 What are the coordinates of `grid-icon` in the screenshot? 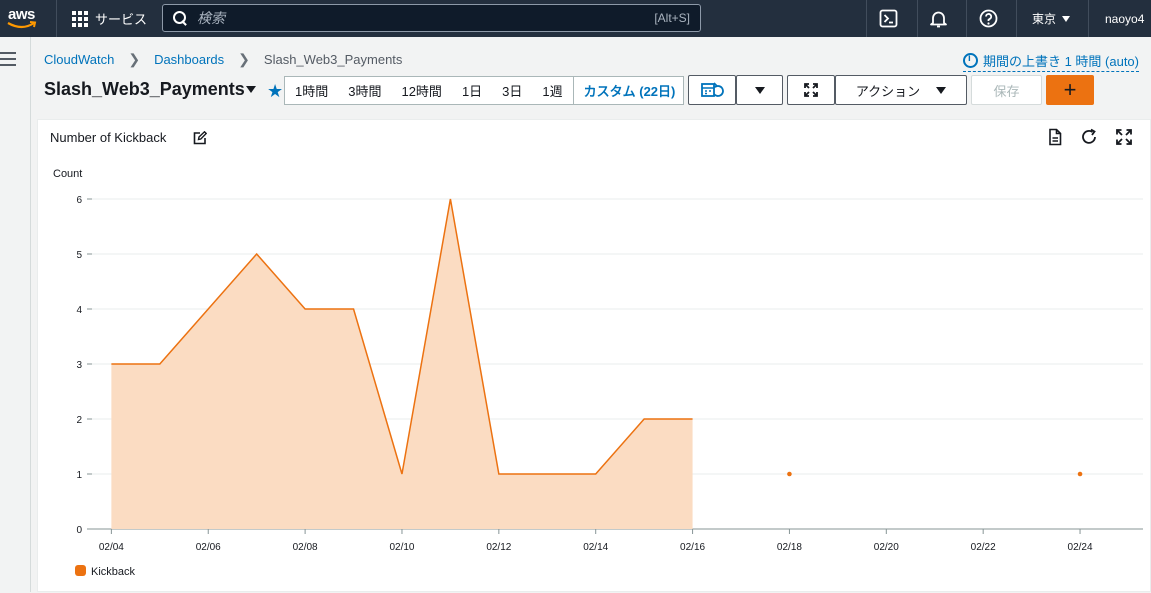 It's located at (80, 18).